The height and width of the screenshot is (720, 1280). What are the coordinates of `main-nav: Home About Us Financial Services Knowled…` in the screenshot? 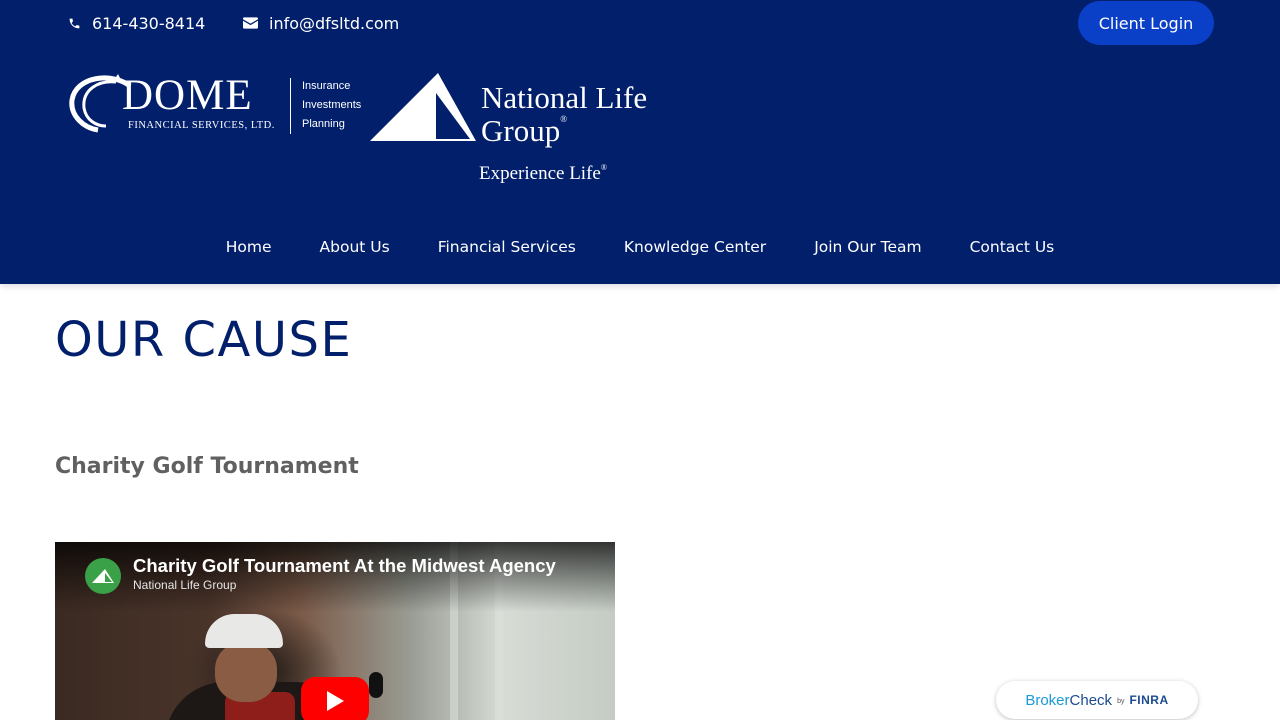 It's located at (640, 250).